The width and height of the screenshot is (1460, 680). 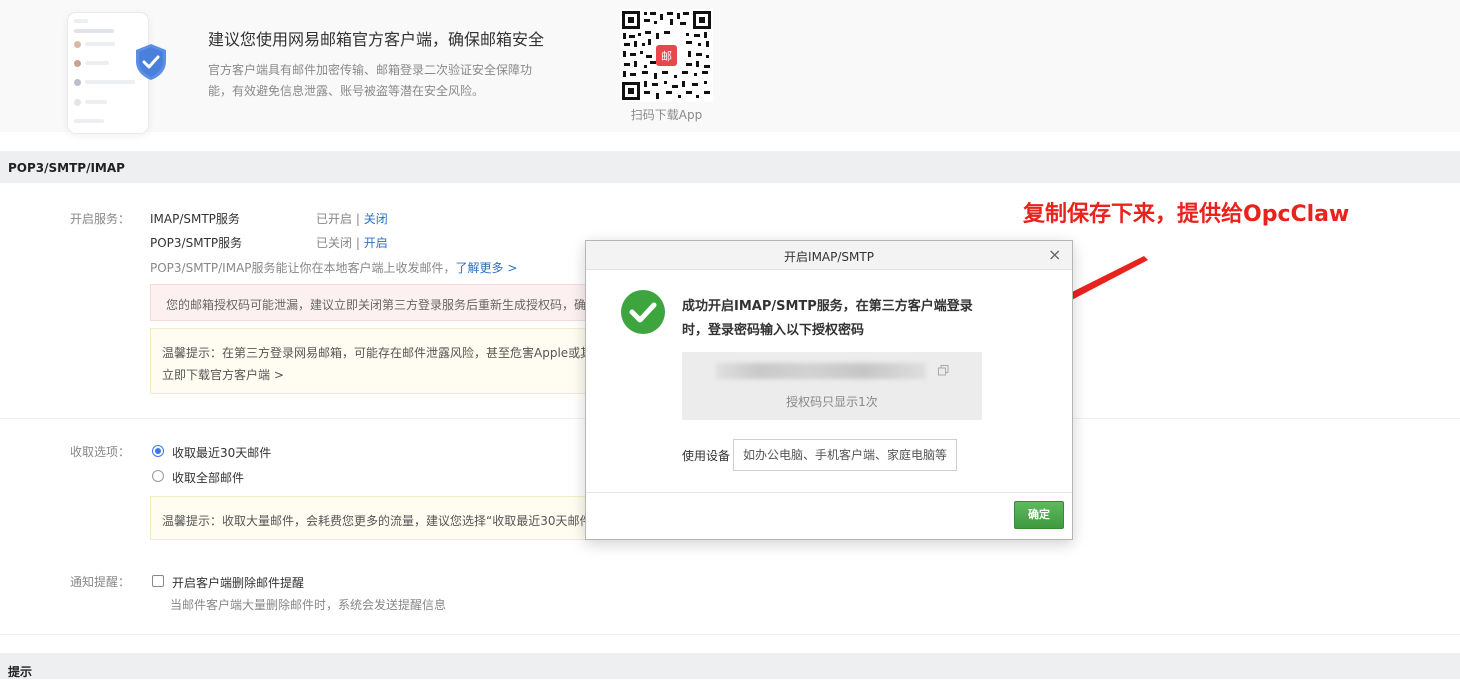 I want to click on dialog-header: 开启IMAP/SMTP ×, so click(x=829, y=255).